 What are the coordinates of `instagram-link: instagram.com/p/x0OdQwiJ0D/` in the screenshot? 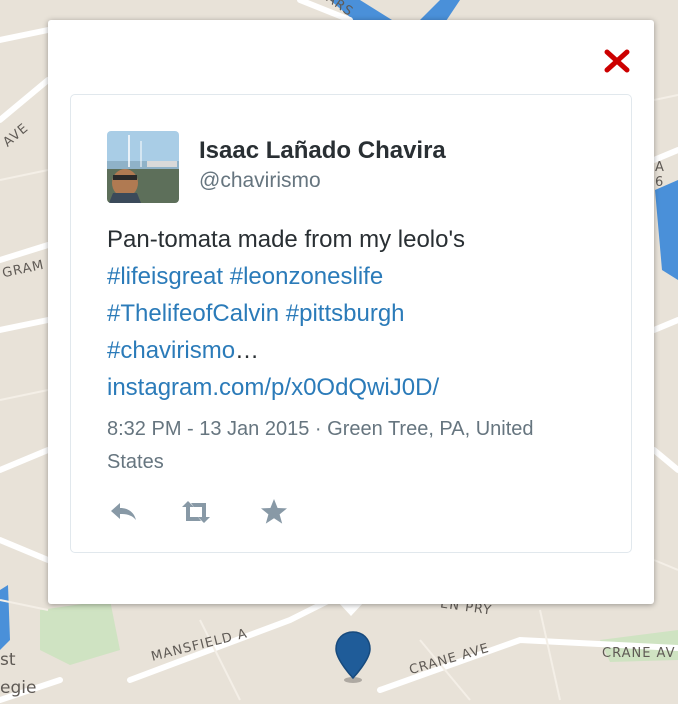 It's located at (273, 387).